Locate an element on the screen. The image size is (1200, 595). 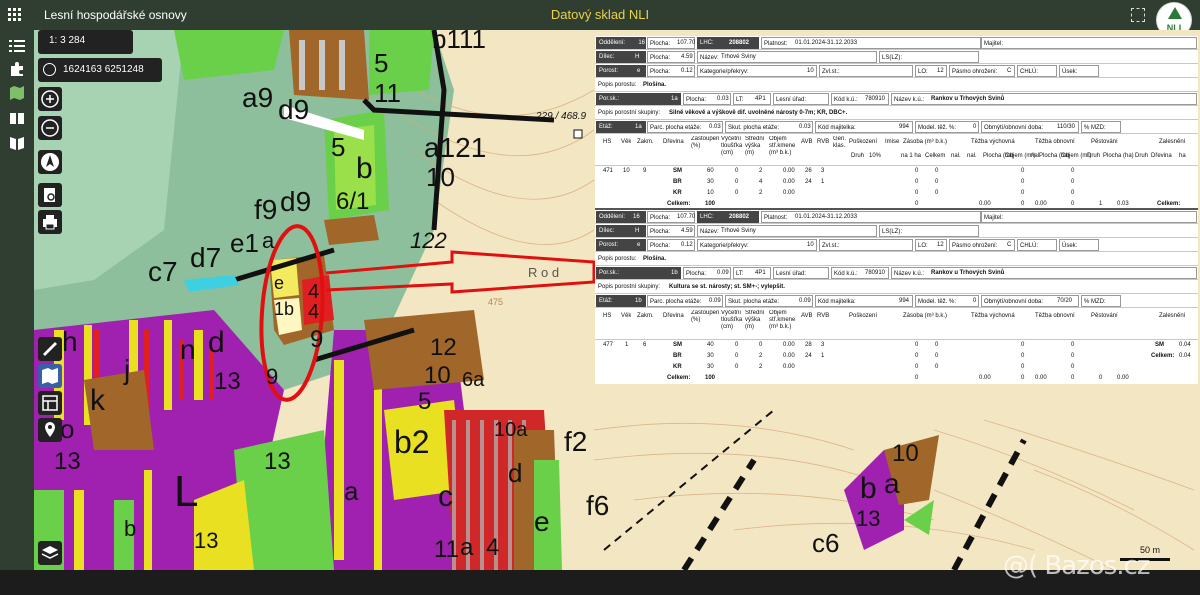
cell-zakm: 9 is located at coordinates (645, 171).